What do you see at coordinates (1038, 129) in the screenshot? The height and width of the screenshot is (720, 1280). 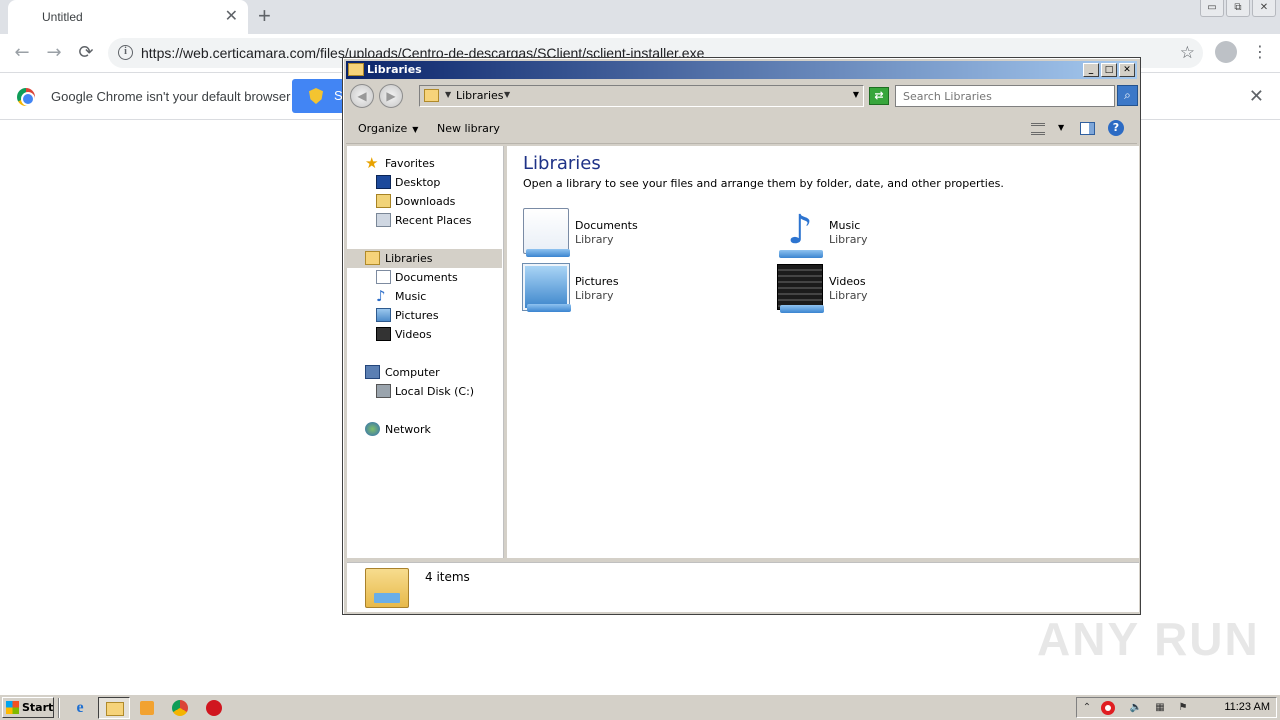 I see `change-view-icon` at bounding box center [1038, 129].